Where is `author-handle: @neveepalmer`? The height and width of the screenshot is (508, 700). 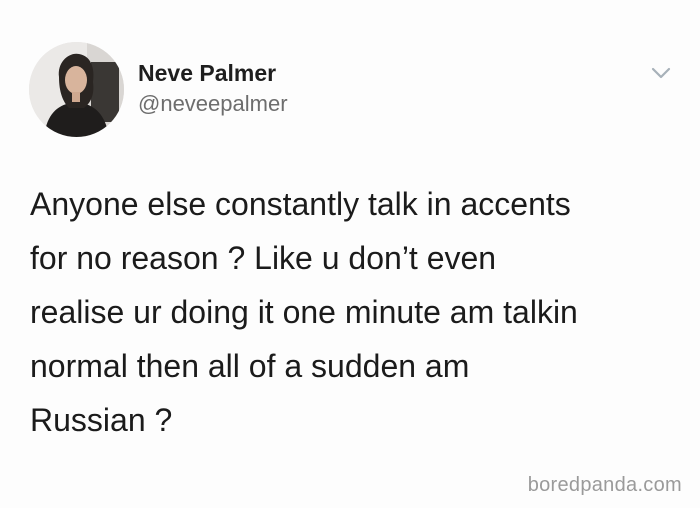
author-handle: @neveepalmer is located at coordinates (213, 104).